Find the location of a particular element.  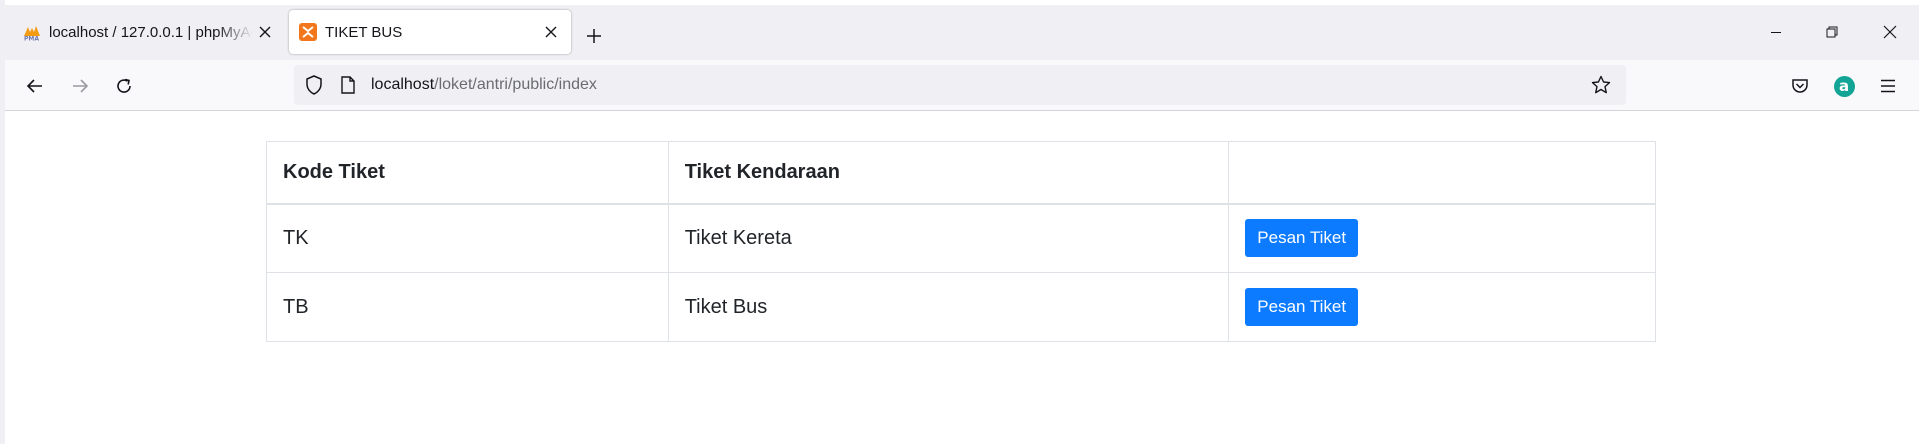

restore-button is located at coordinates (1832, 32).